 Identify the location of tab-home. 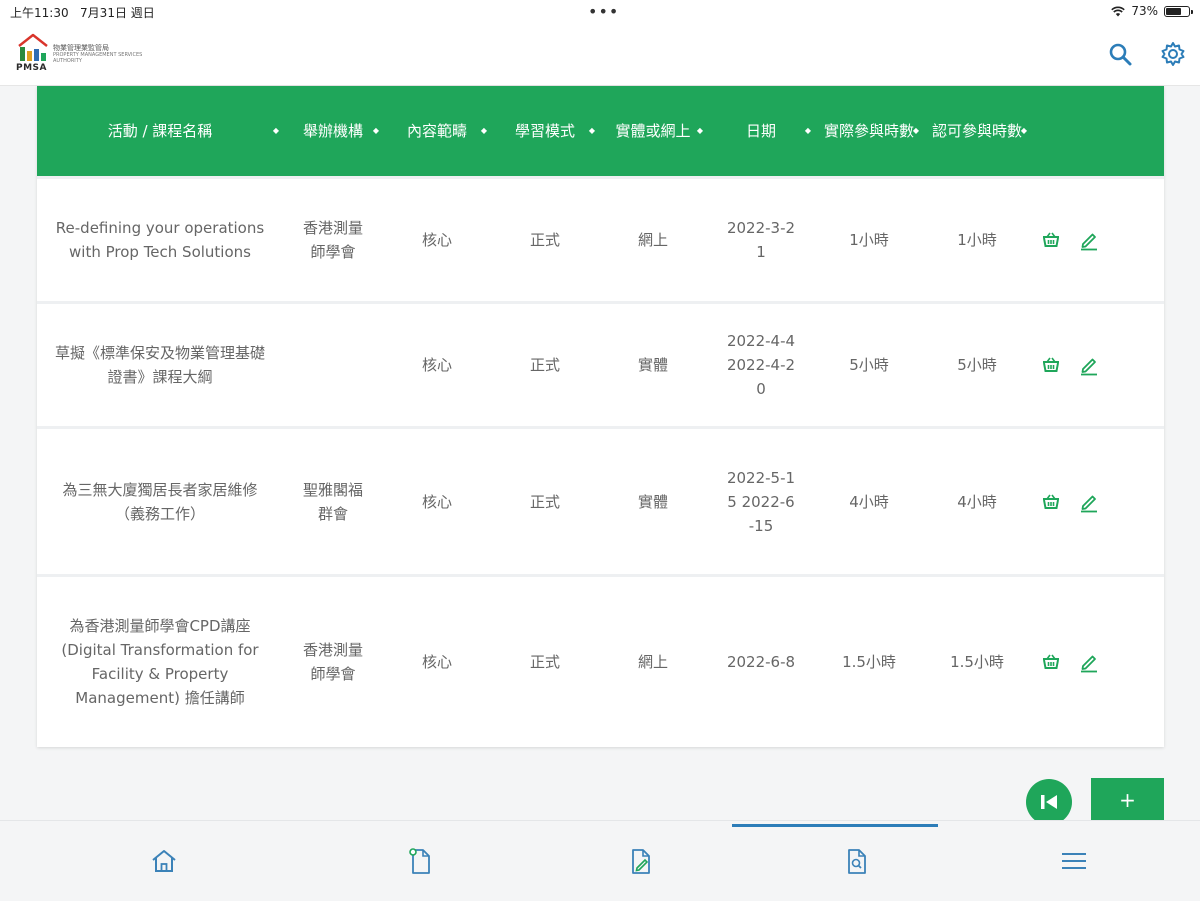
(164, 861).